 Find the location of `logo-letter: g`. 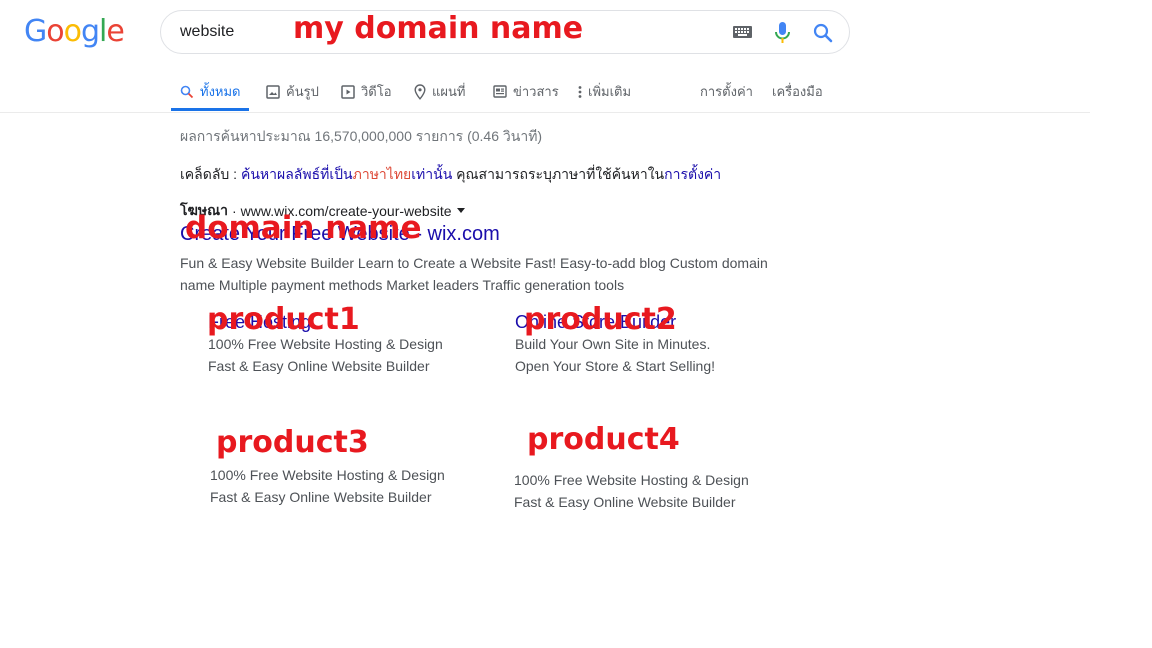

logo-letter: g is located at coordinates (90, 31).